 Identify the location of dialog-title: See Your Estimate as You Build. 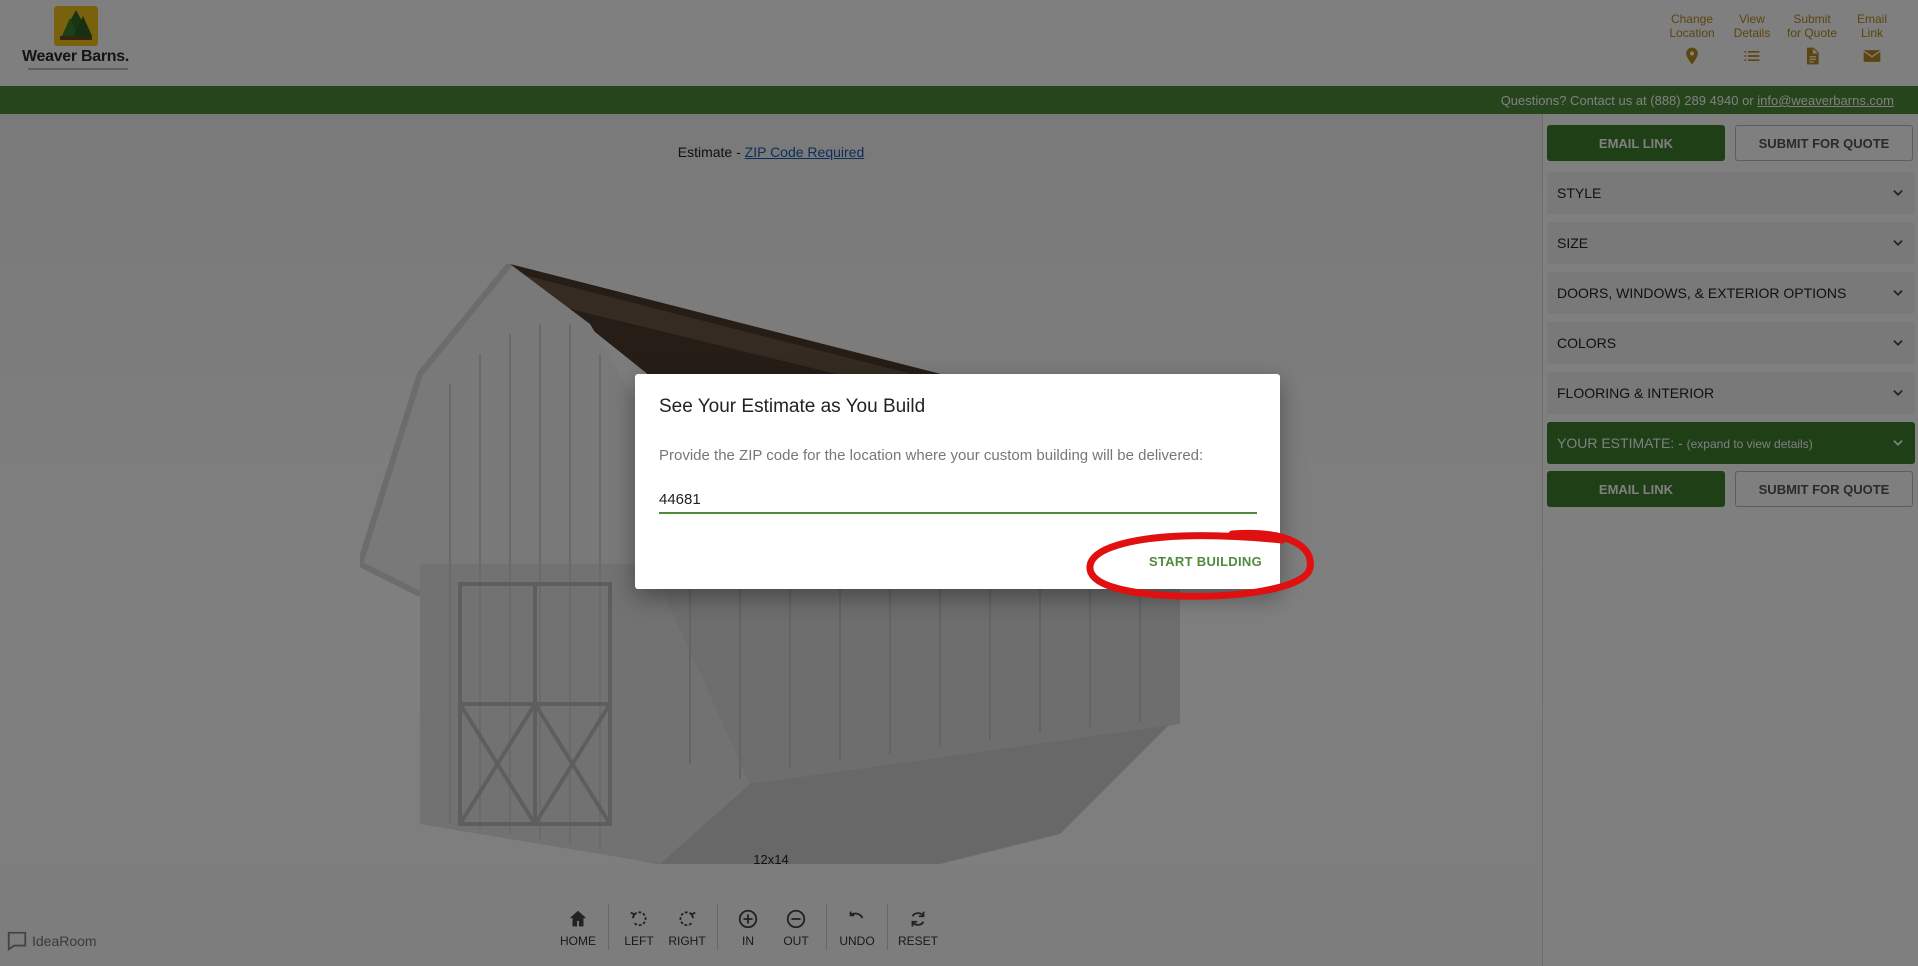
(792, 406).